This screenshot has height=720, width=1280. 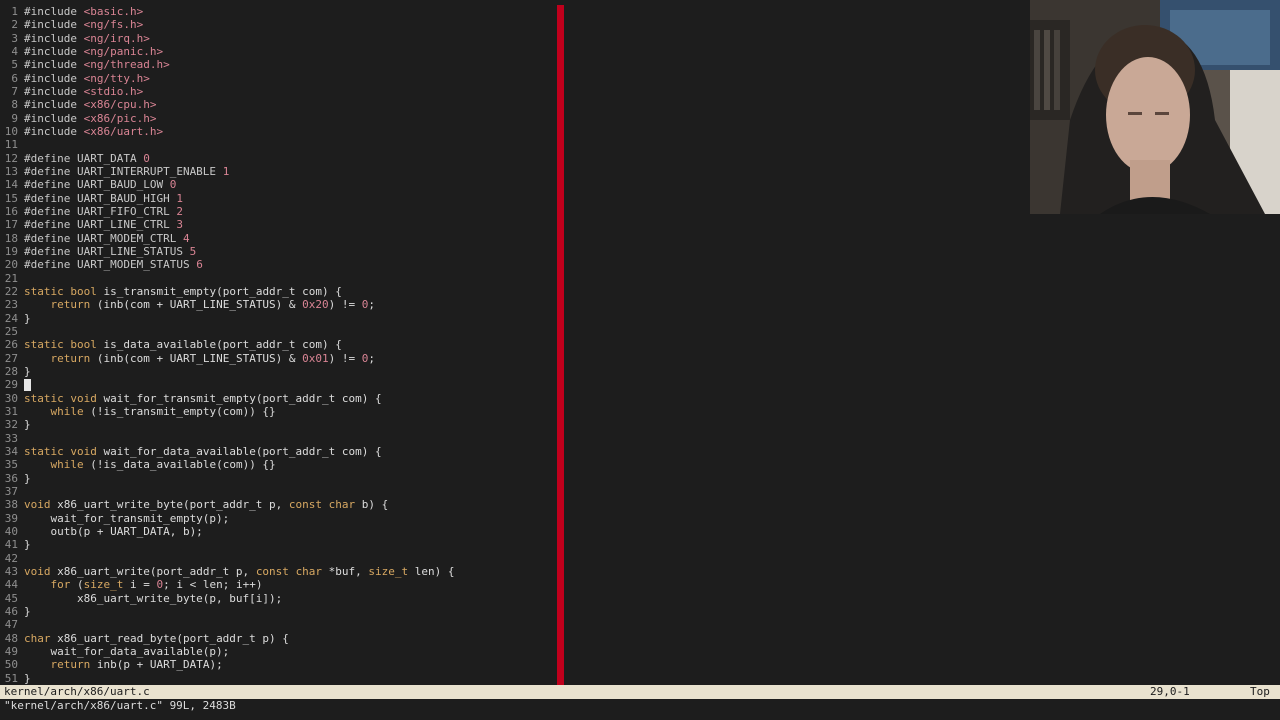 What do you see at coordinates (345, 305) in the screenshot?
I see `code-token: ) !=` at bounding box center [345, 305].